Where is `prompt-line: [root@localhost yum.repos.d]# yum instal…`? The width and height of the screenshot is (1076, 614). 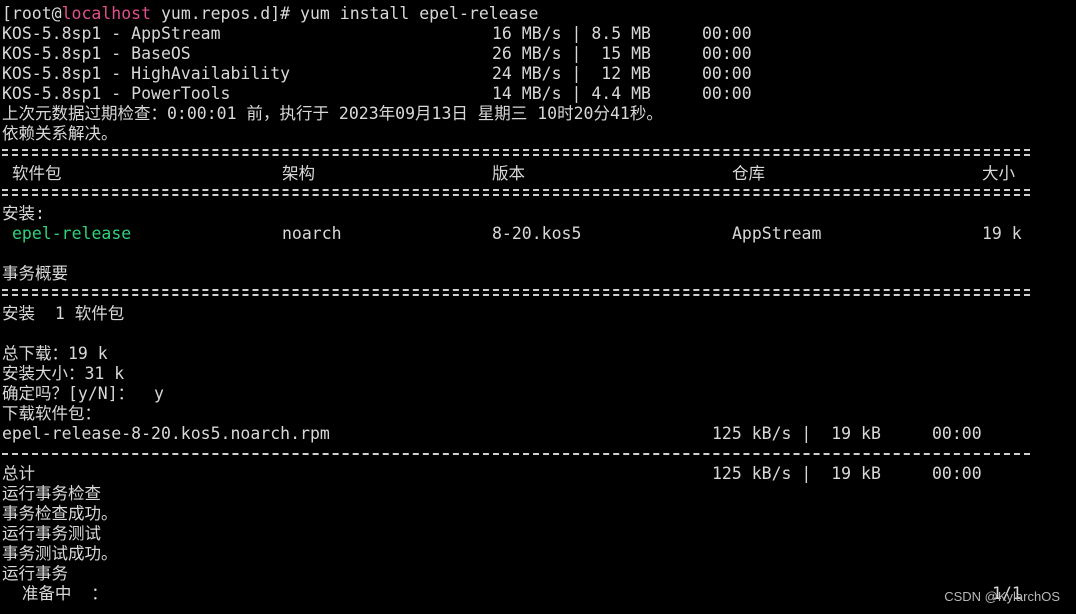 prompt-line: [root@localhost yum.repos.d]# yum instal… is located at coordinates (270, 14).